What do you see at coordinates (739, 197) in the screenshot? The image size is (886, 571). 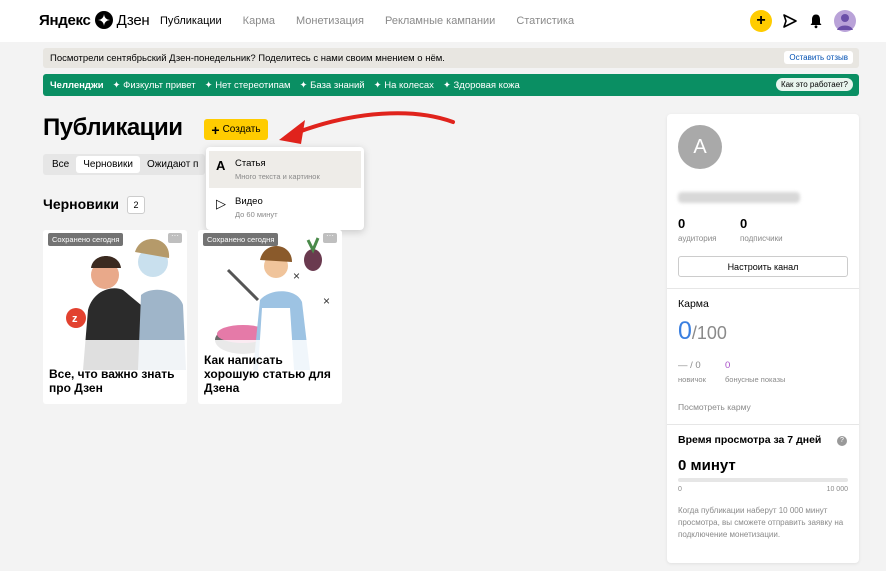 I see `channel-name-blurred` at bounding box center [739, 197].